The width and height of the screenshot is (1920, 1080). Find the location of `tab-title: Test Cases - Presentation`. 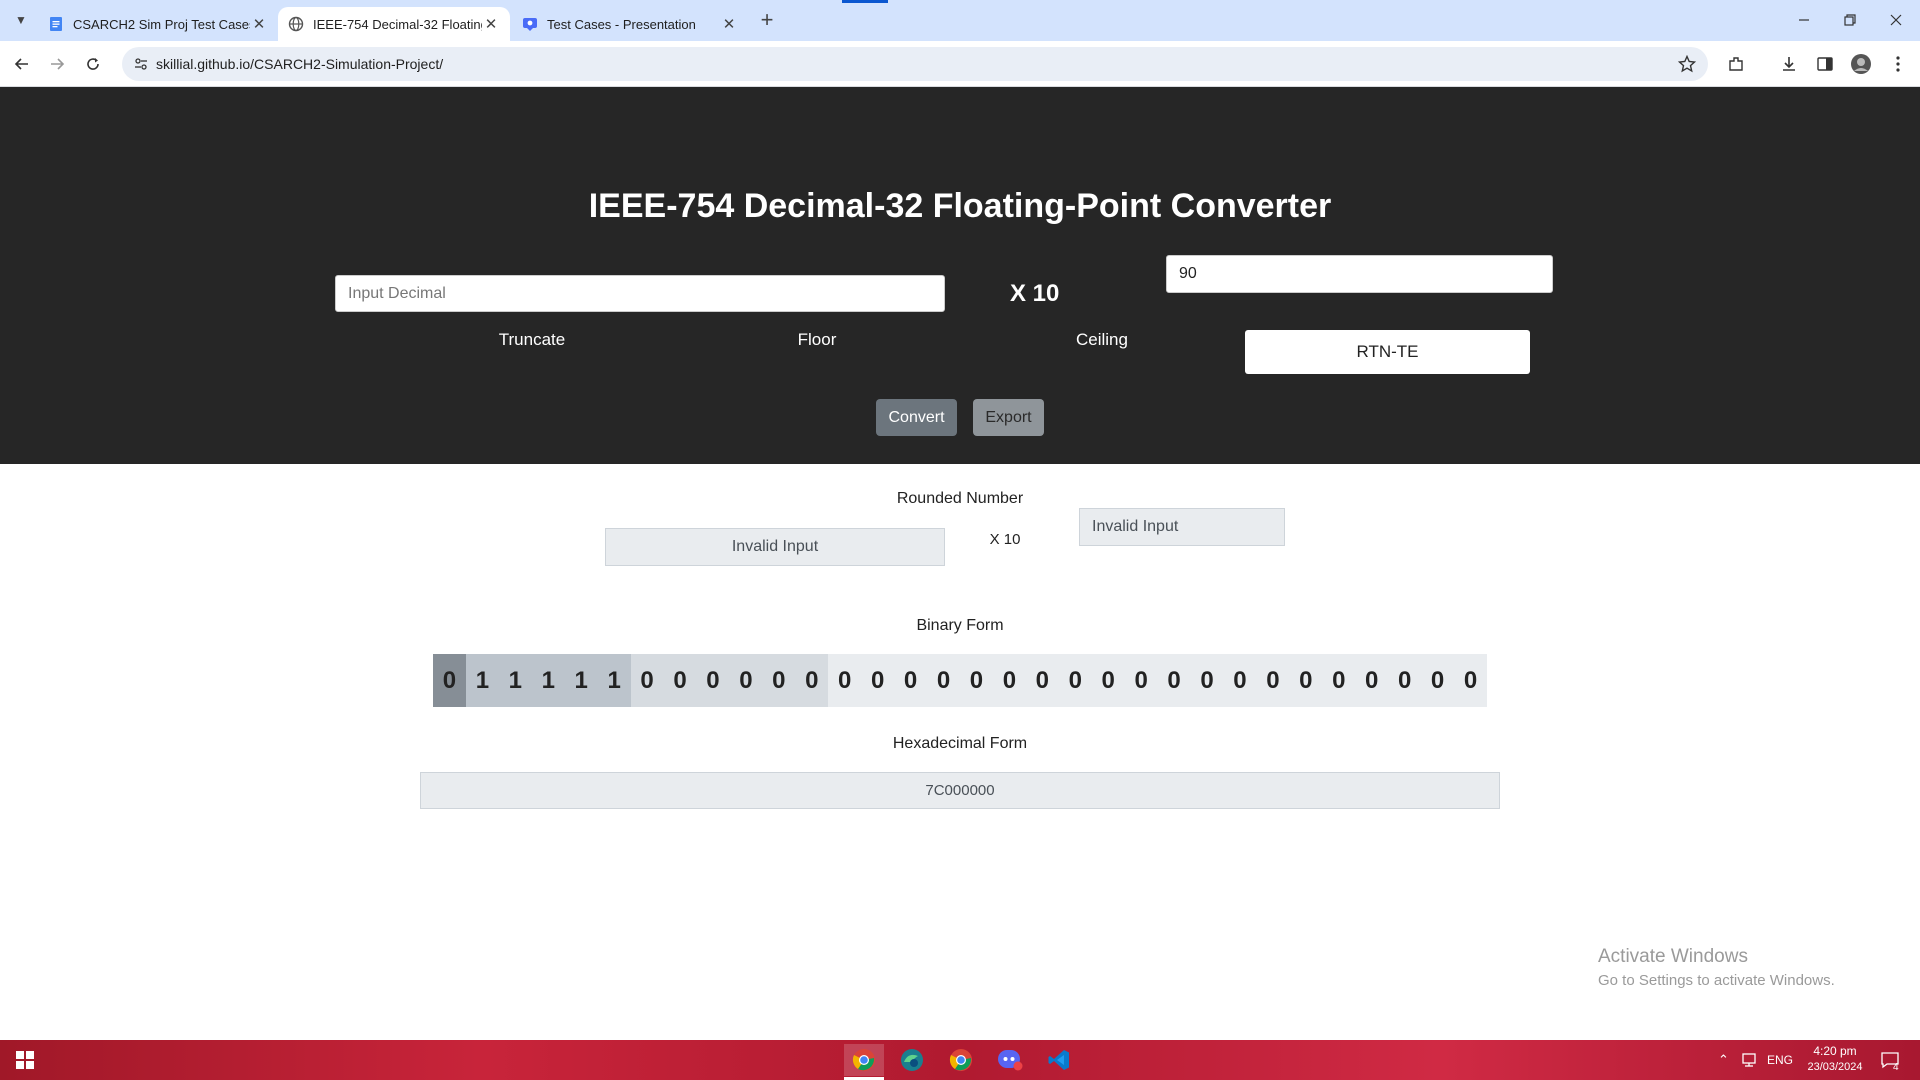

tab-title: Test Cases - Presentation is located at coordinates (621, 24).